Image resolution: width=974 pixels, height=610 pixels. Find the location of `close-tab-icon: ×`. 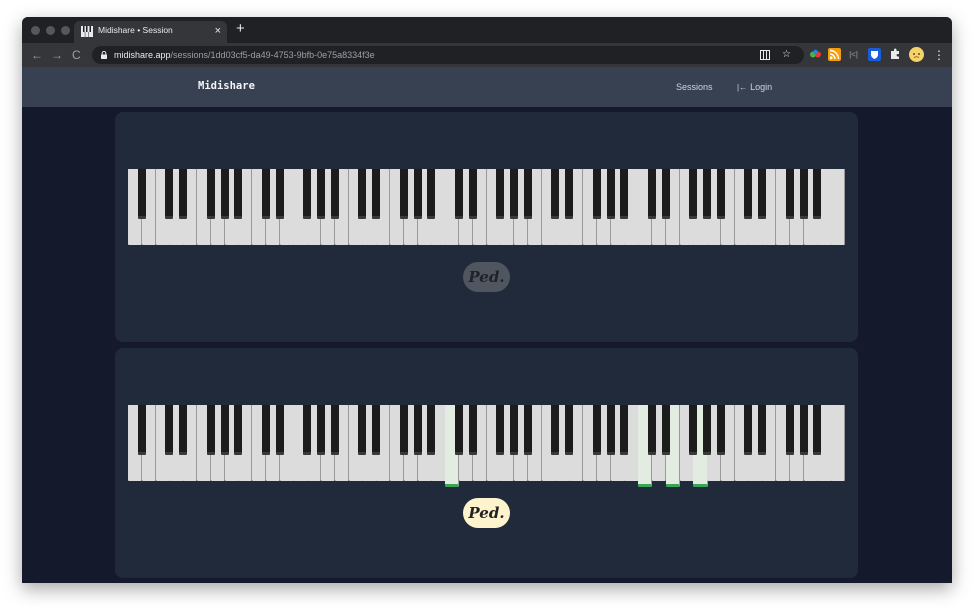

close-tab-icon: × is located at coordinates (218, 31).